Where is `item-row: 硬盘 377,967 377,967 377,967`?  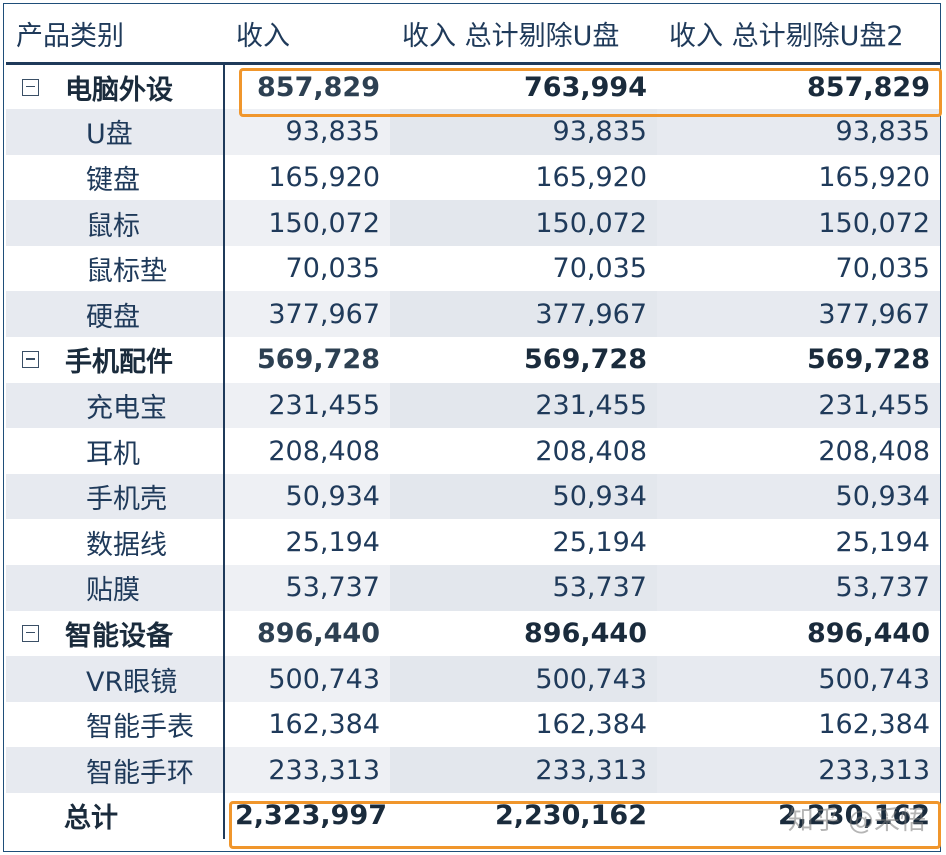
item-row: 硬盘 377,967 377,967 377,967 is located at coordinates (473, 314).